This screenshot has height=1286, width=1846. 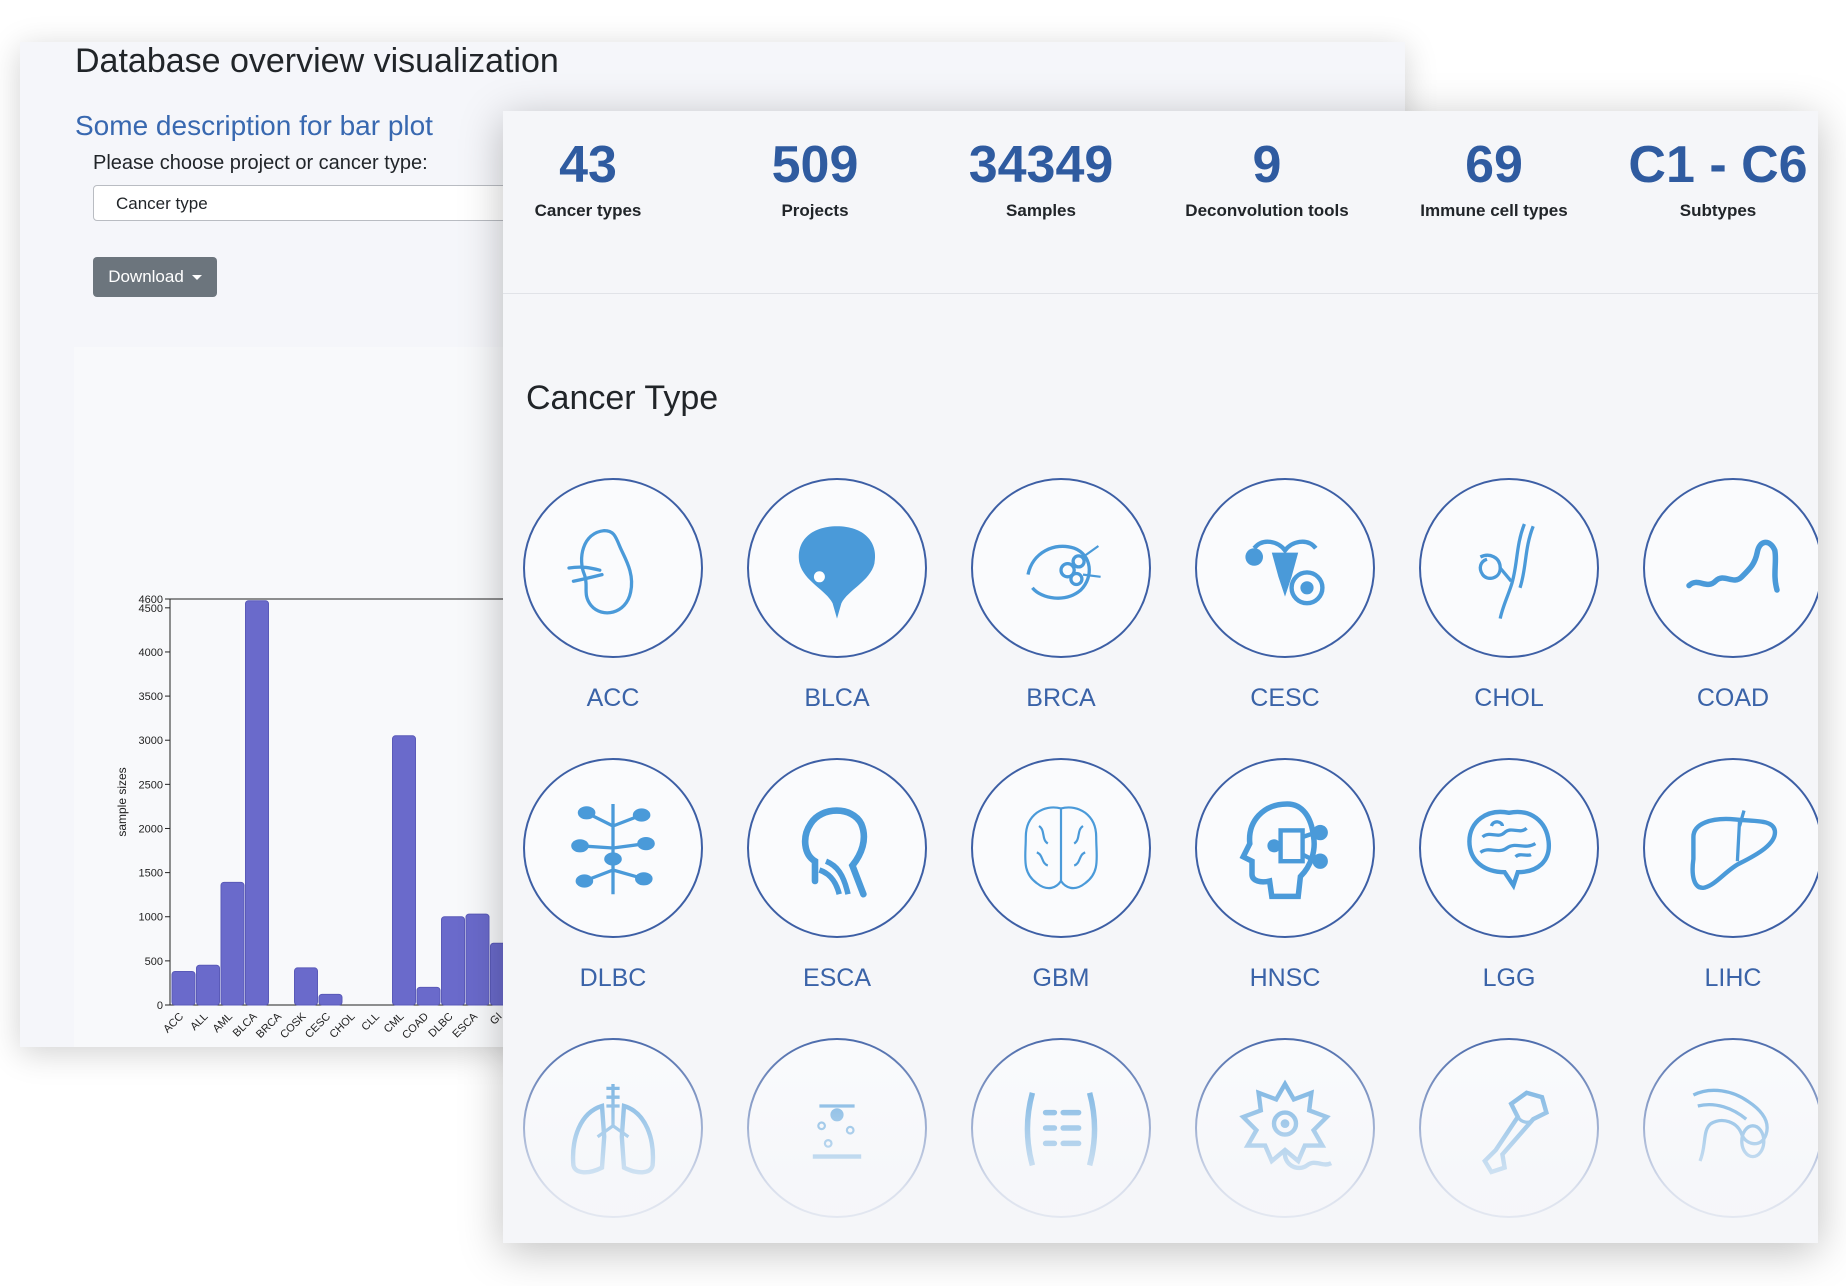 I want to click on cancer-type-cesc: CESC, so click(x=1285, y=595).